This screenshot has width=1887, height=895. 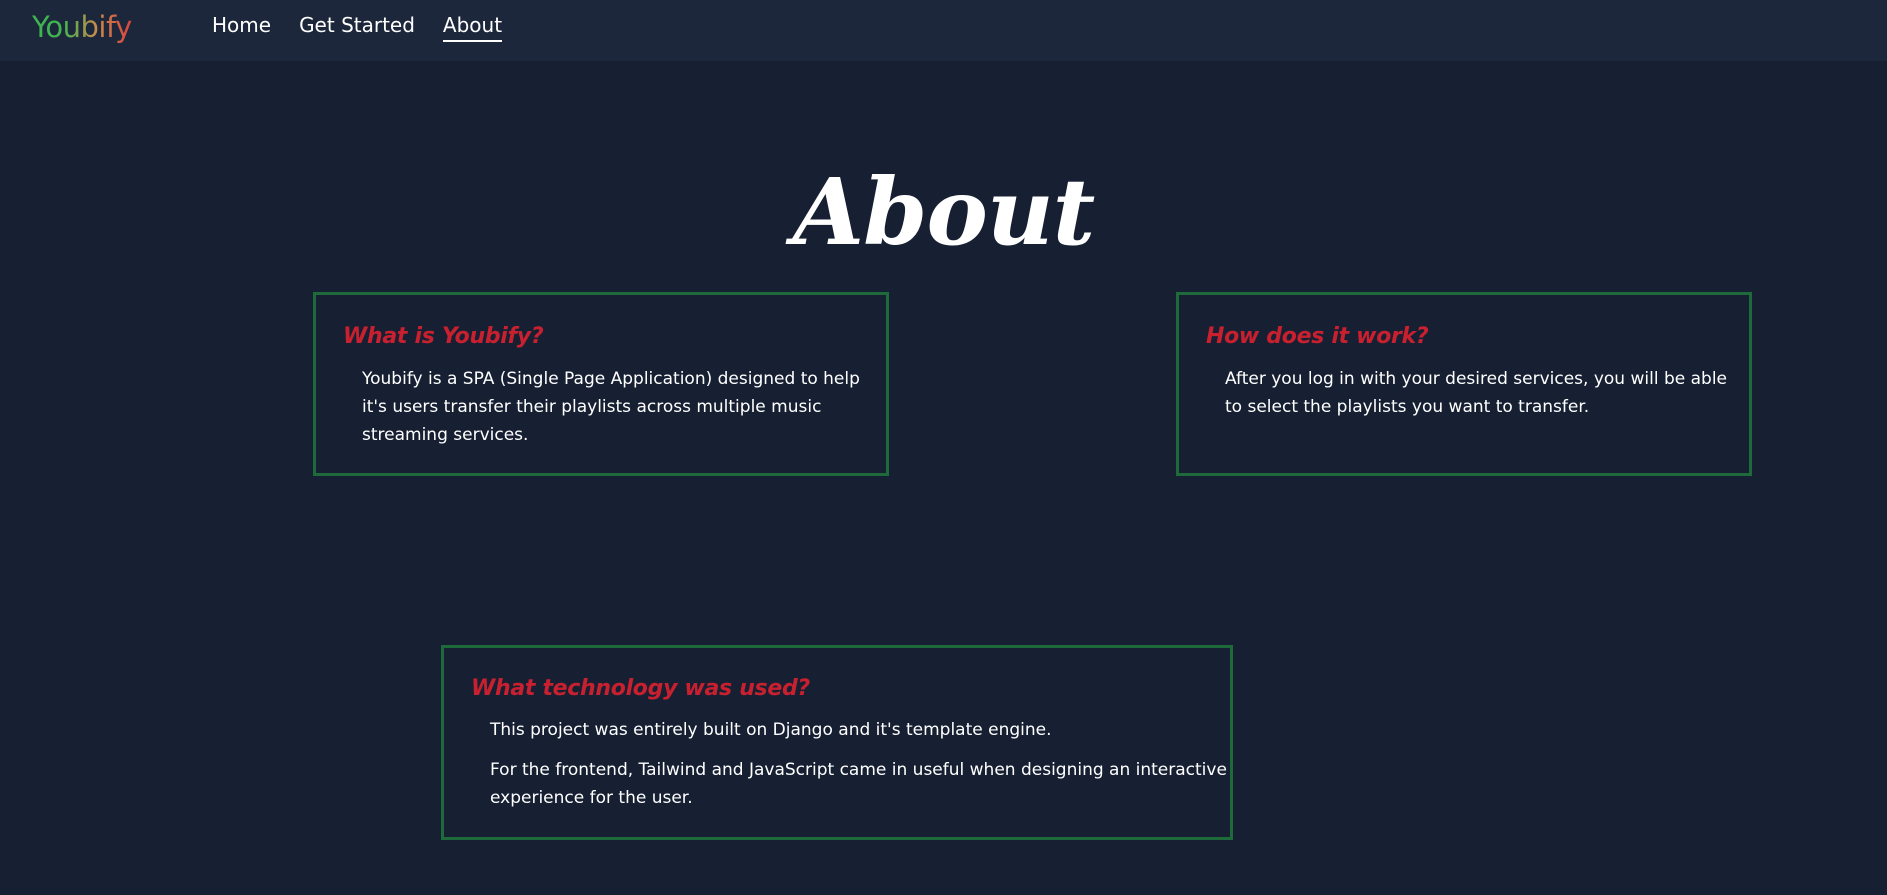 I want to click on card-title: What technology was used?, so click(x=640, y=688).